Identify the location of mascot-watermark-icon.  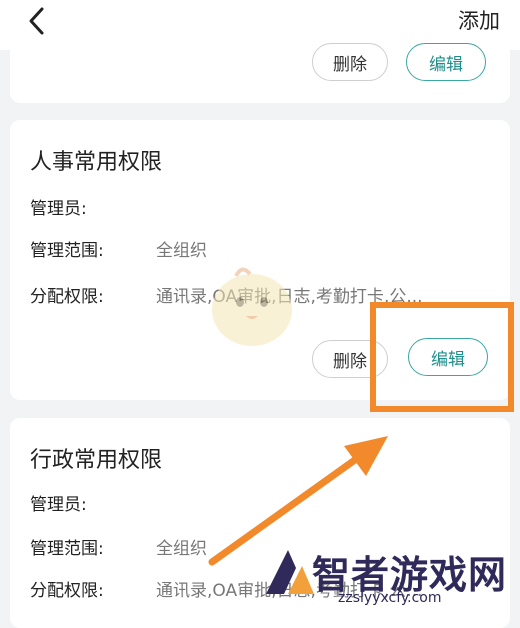
(252, 306).